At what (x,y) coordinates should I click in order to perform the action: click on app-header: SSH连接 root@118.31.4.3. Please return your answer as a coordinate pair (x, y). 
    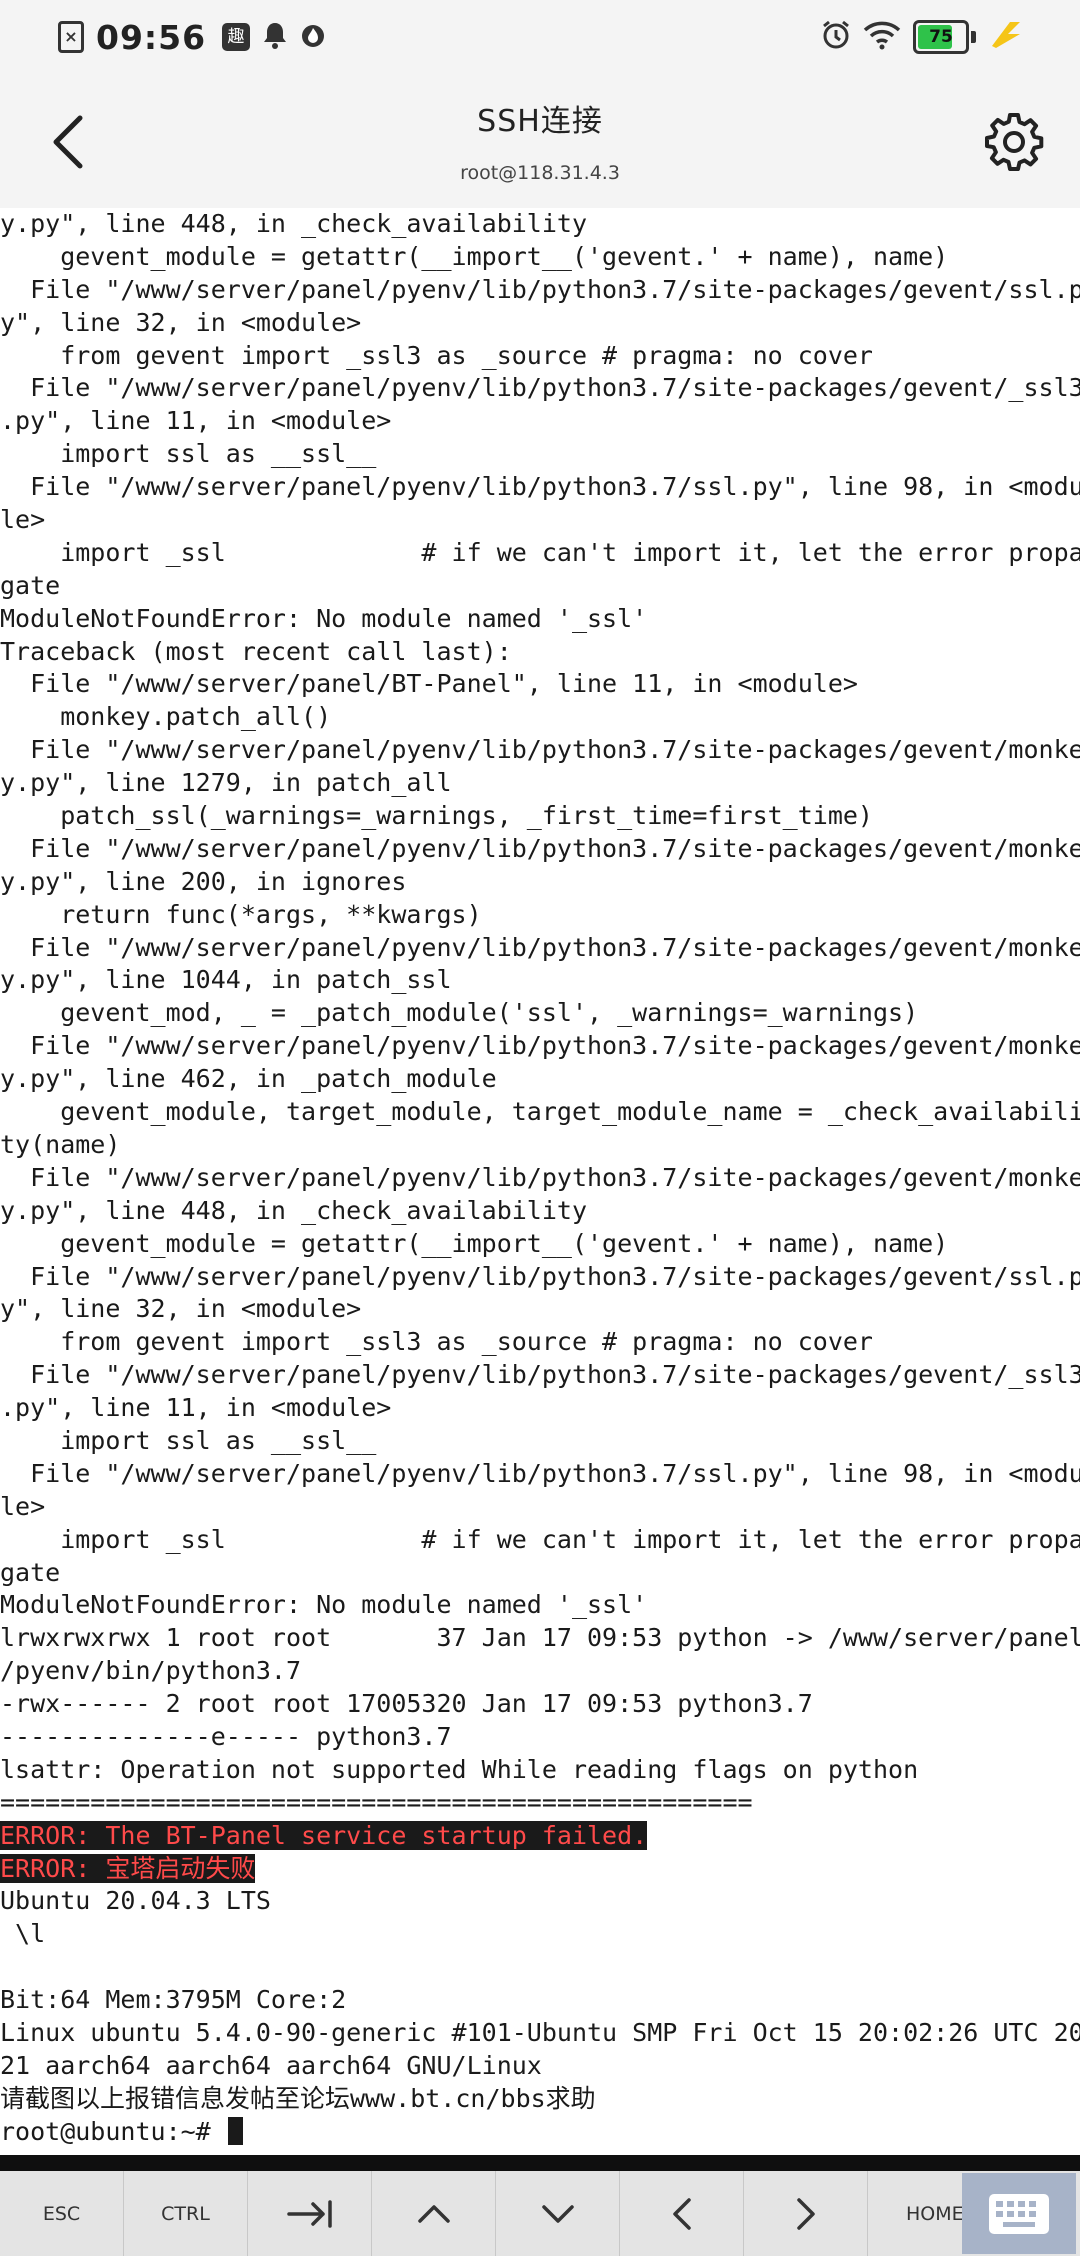
    Looking at the image, I should click on (540, 142).